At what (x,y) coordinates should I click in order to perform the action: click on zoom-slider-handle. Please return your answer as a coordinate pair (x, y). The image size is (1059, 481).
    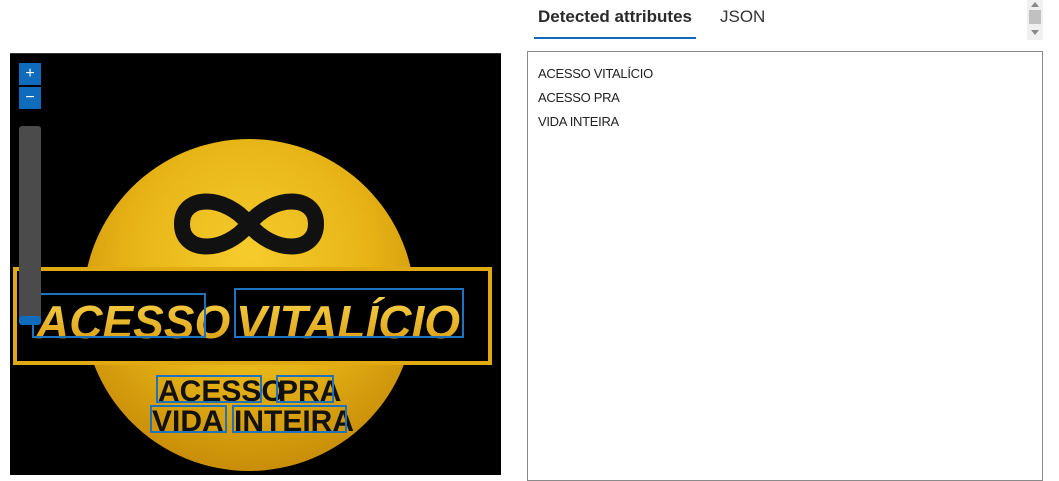
    Looking at the image, I should click on (30, 320).